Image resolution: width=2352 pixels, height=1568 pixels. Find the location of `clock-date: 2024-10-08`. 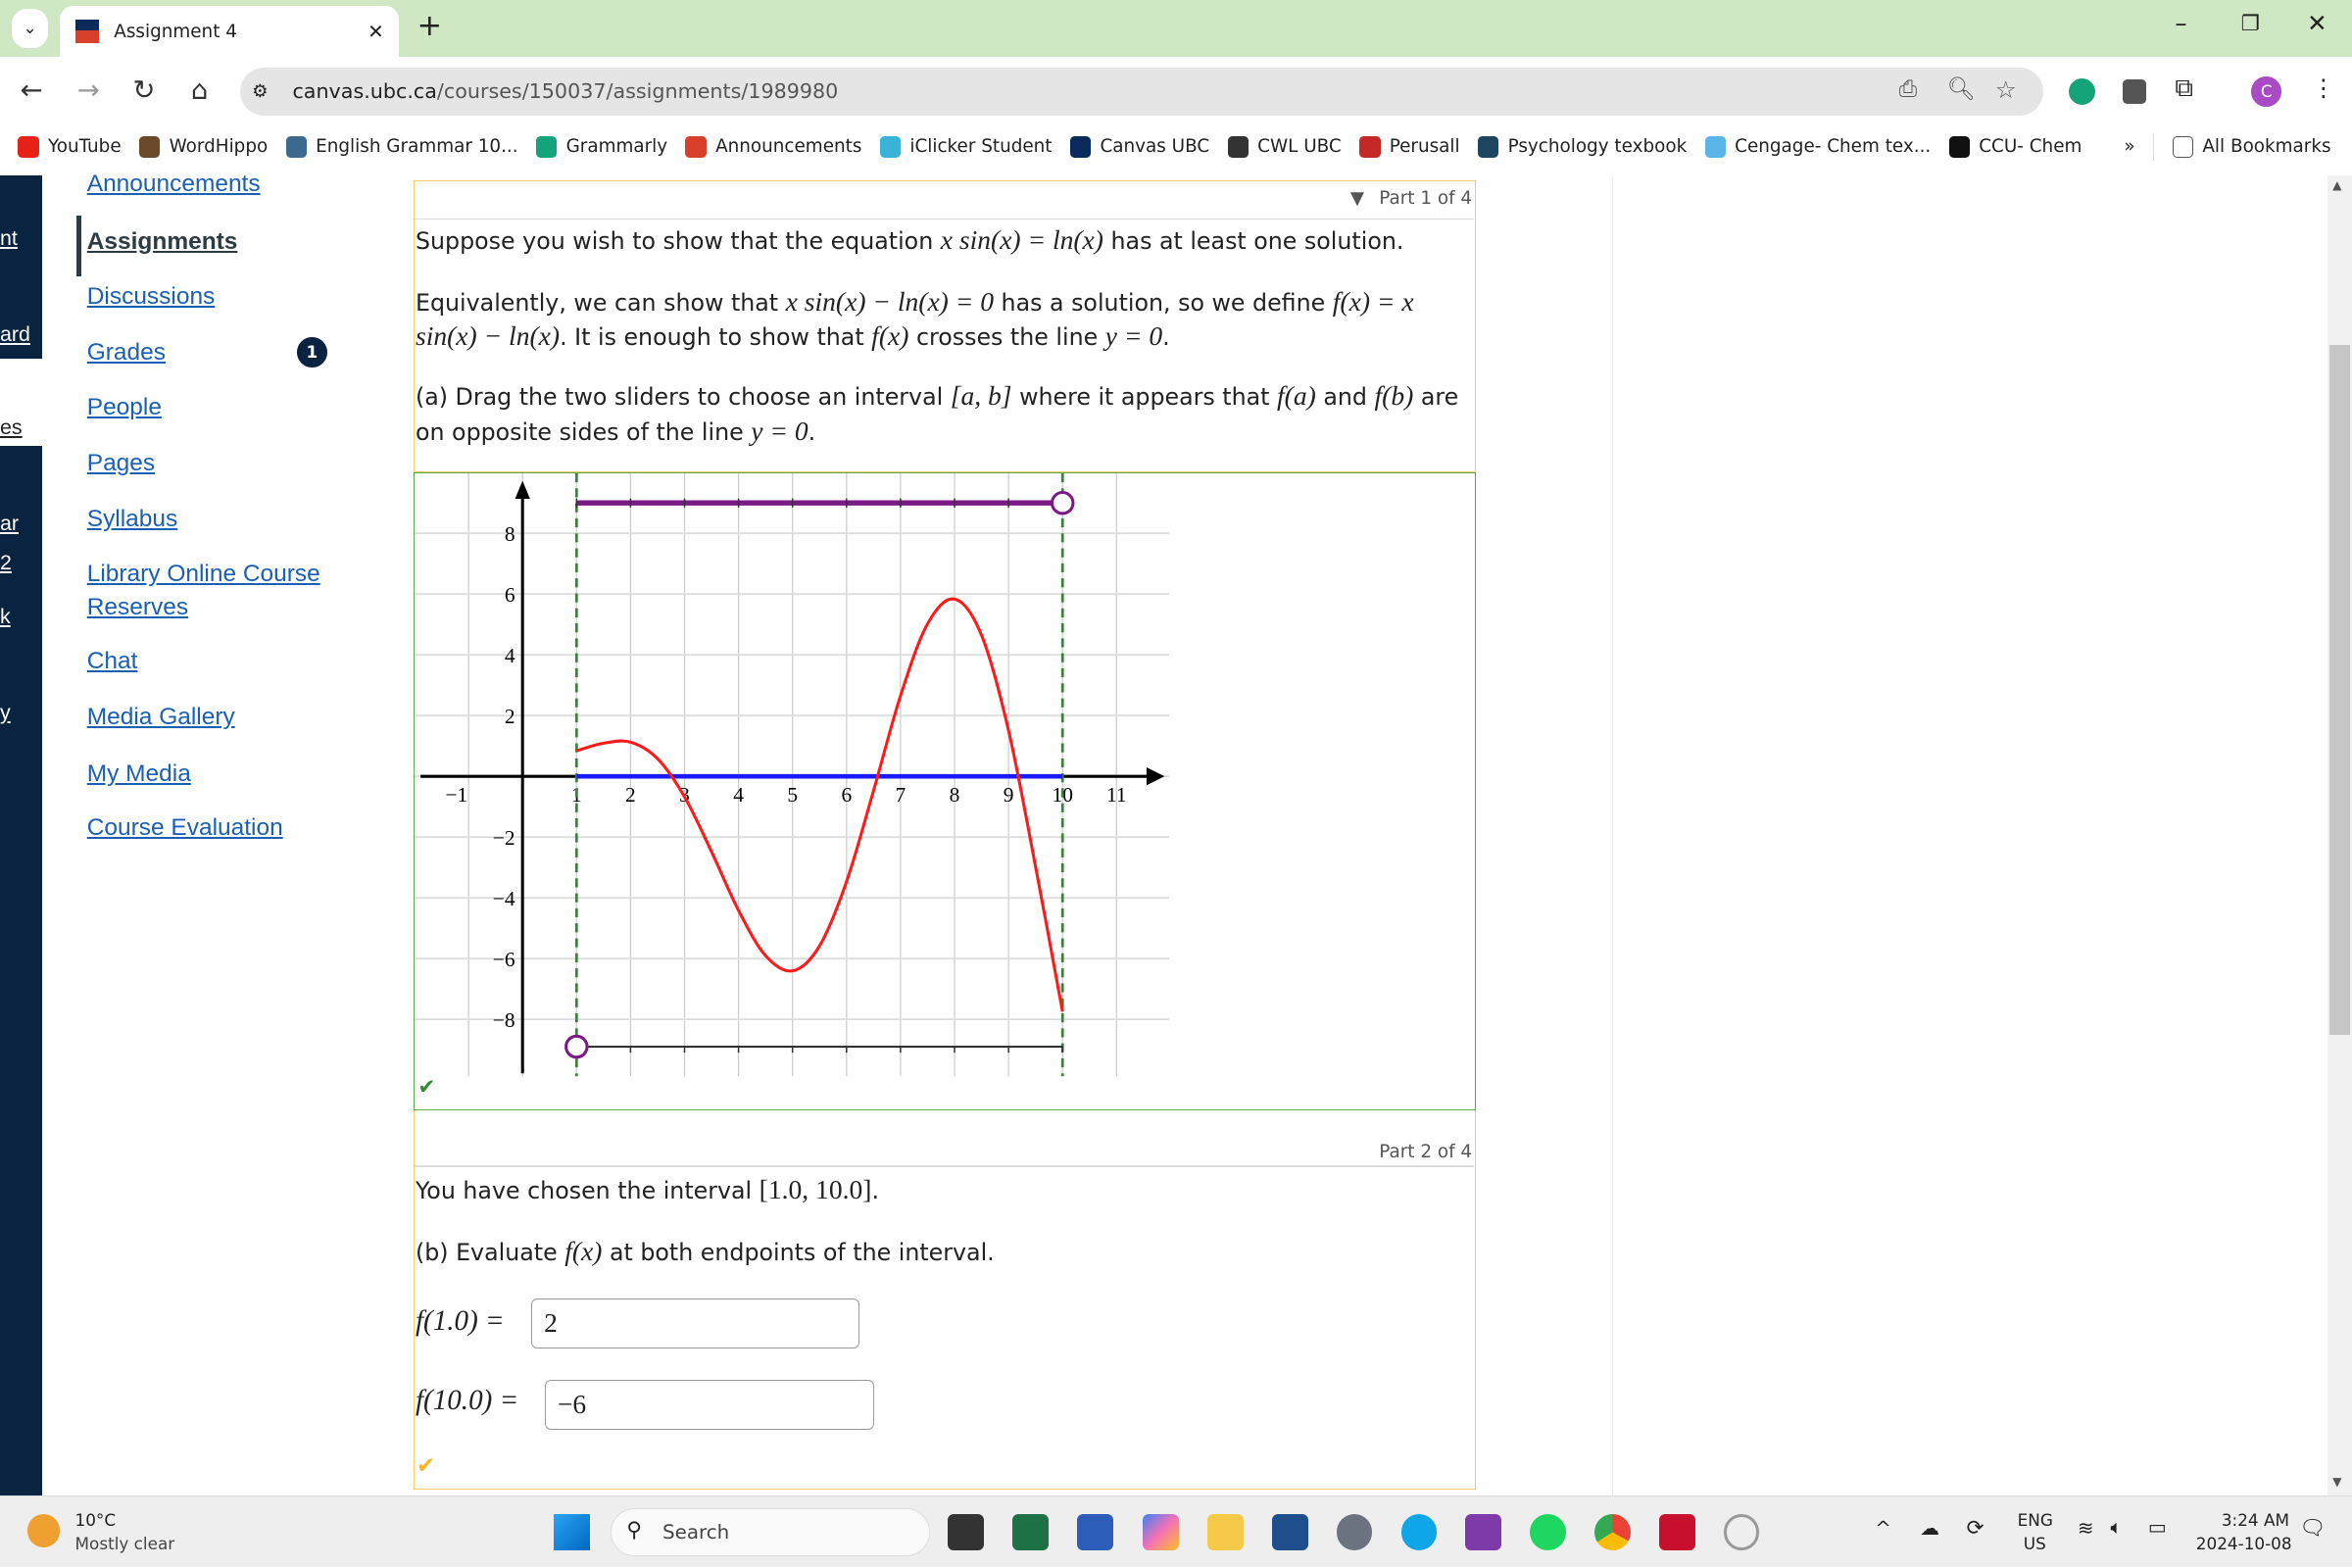

clock-date: 2024-10-08 is located at coordinates (2244, 1543).